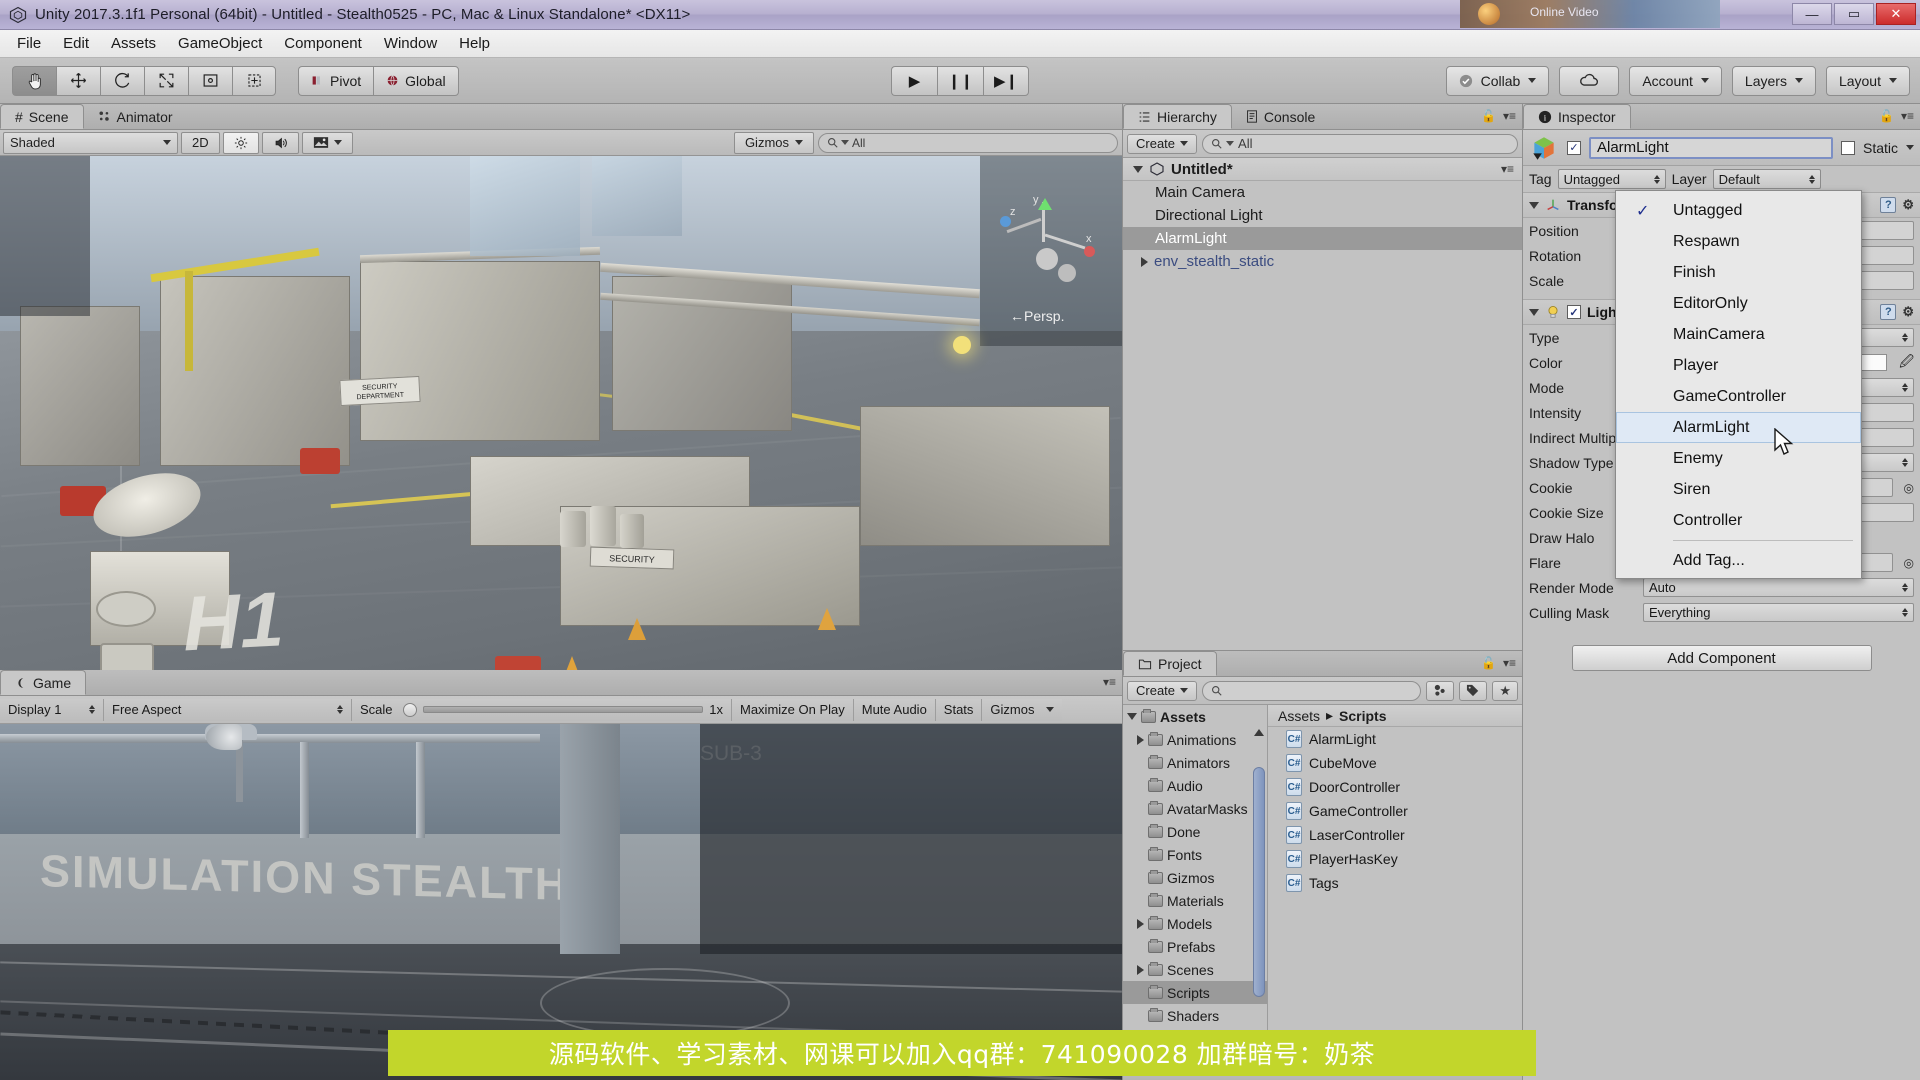  What do you see at coordinates (1195, 900) in the screenshot?
I see `project-tree-item-materials: Materials` at bounding box center [1195, 900].